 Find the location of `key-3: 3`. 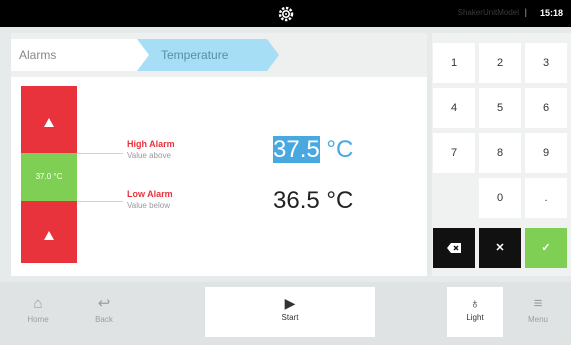

key-3: 3 is located at coordinates (546, 63).